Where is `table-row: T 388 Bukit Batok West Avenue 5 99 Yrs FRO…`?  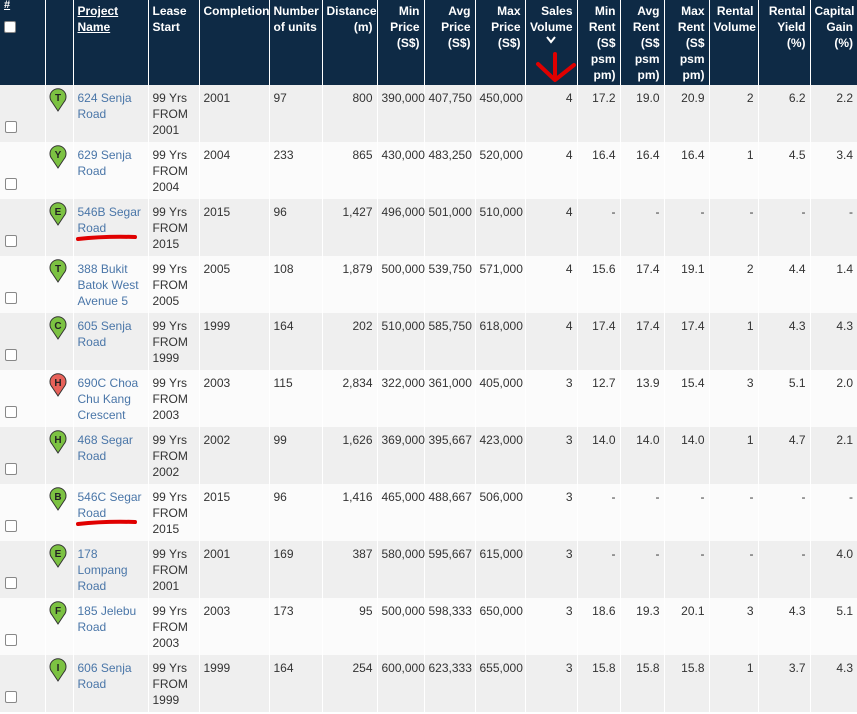
table-row: T 388 Bukit Batok West Avenue 5 99 Yrs FRO… is located at coordinates (428, 284).